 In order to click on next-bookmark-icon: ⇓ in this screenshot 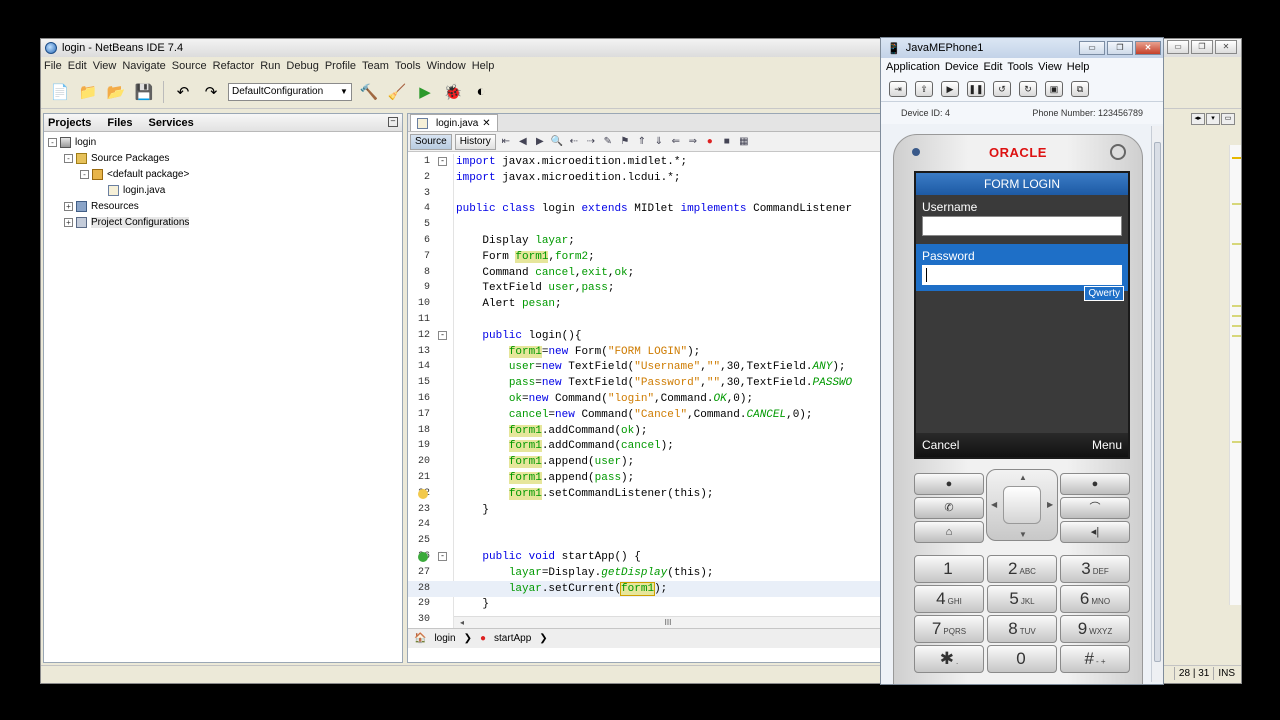, I will do `click(659, 142)`.